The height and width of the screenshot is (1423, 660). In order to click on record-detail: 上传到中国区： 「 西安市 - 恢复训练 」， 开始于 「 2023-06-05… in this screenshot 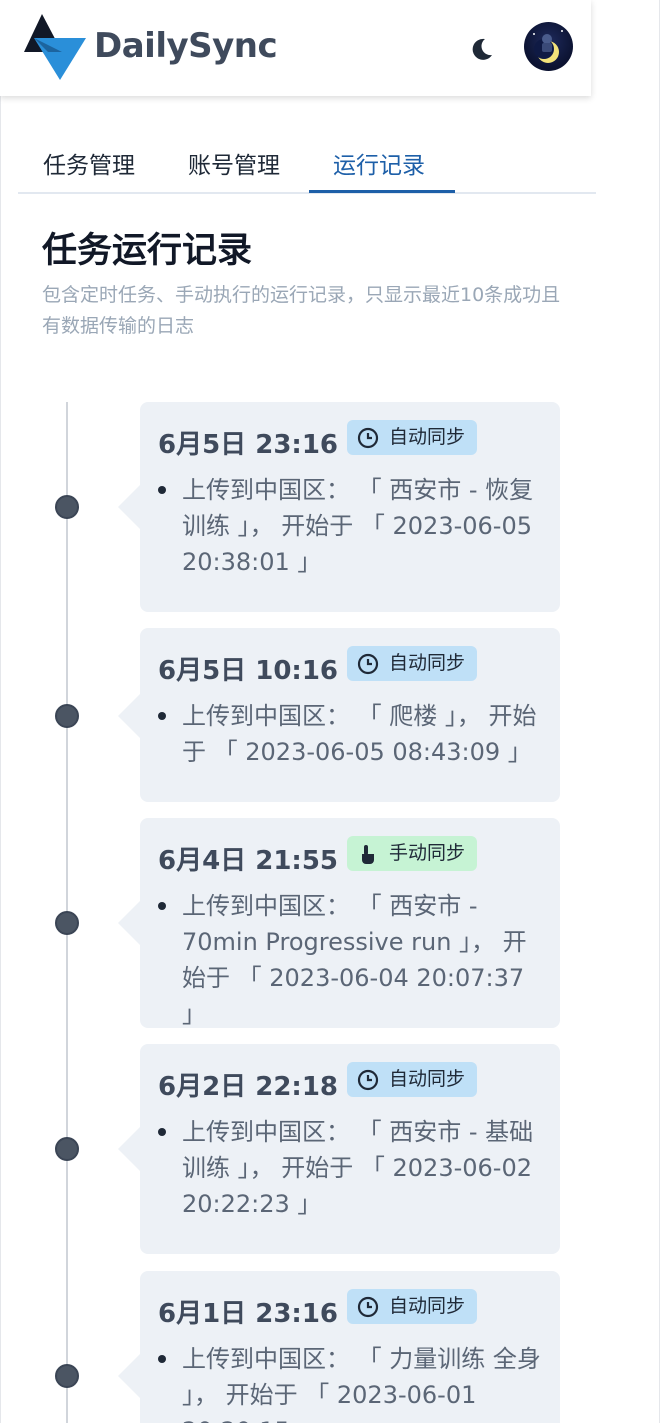, I will do `click(358, 526)`.